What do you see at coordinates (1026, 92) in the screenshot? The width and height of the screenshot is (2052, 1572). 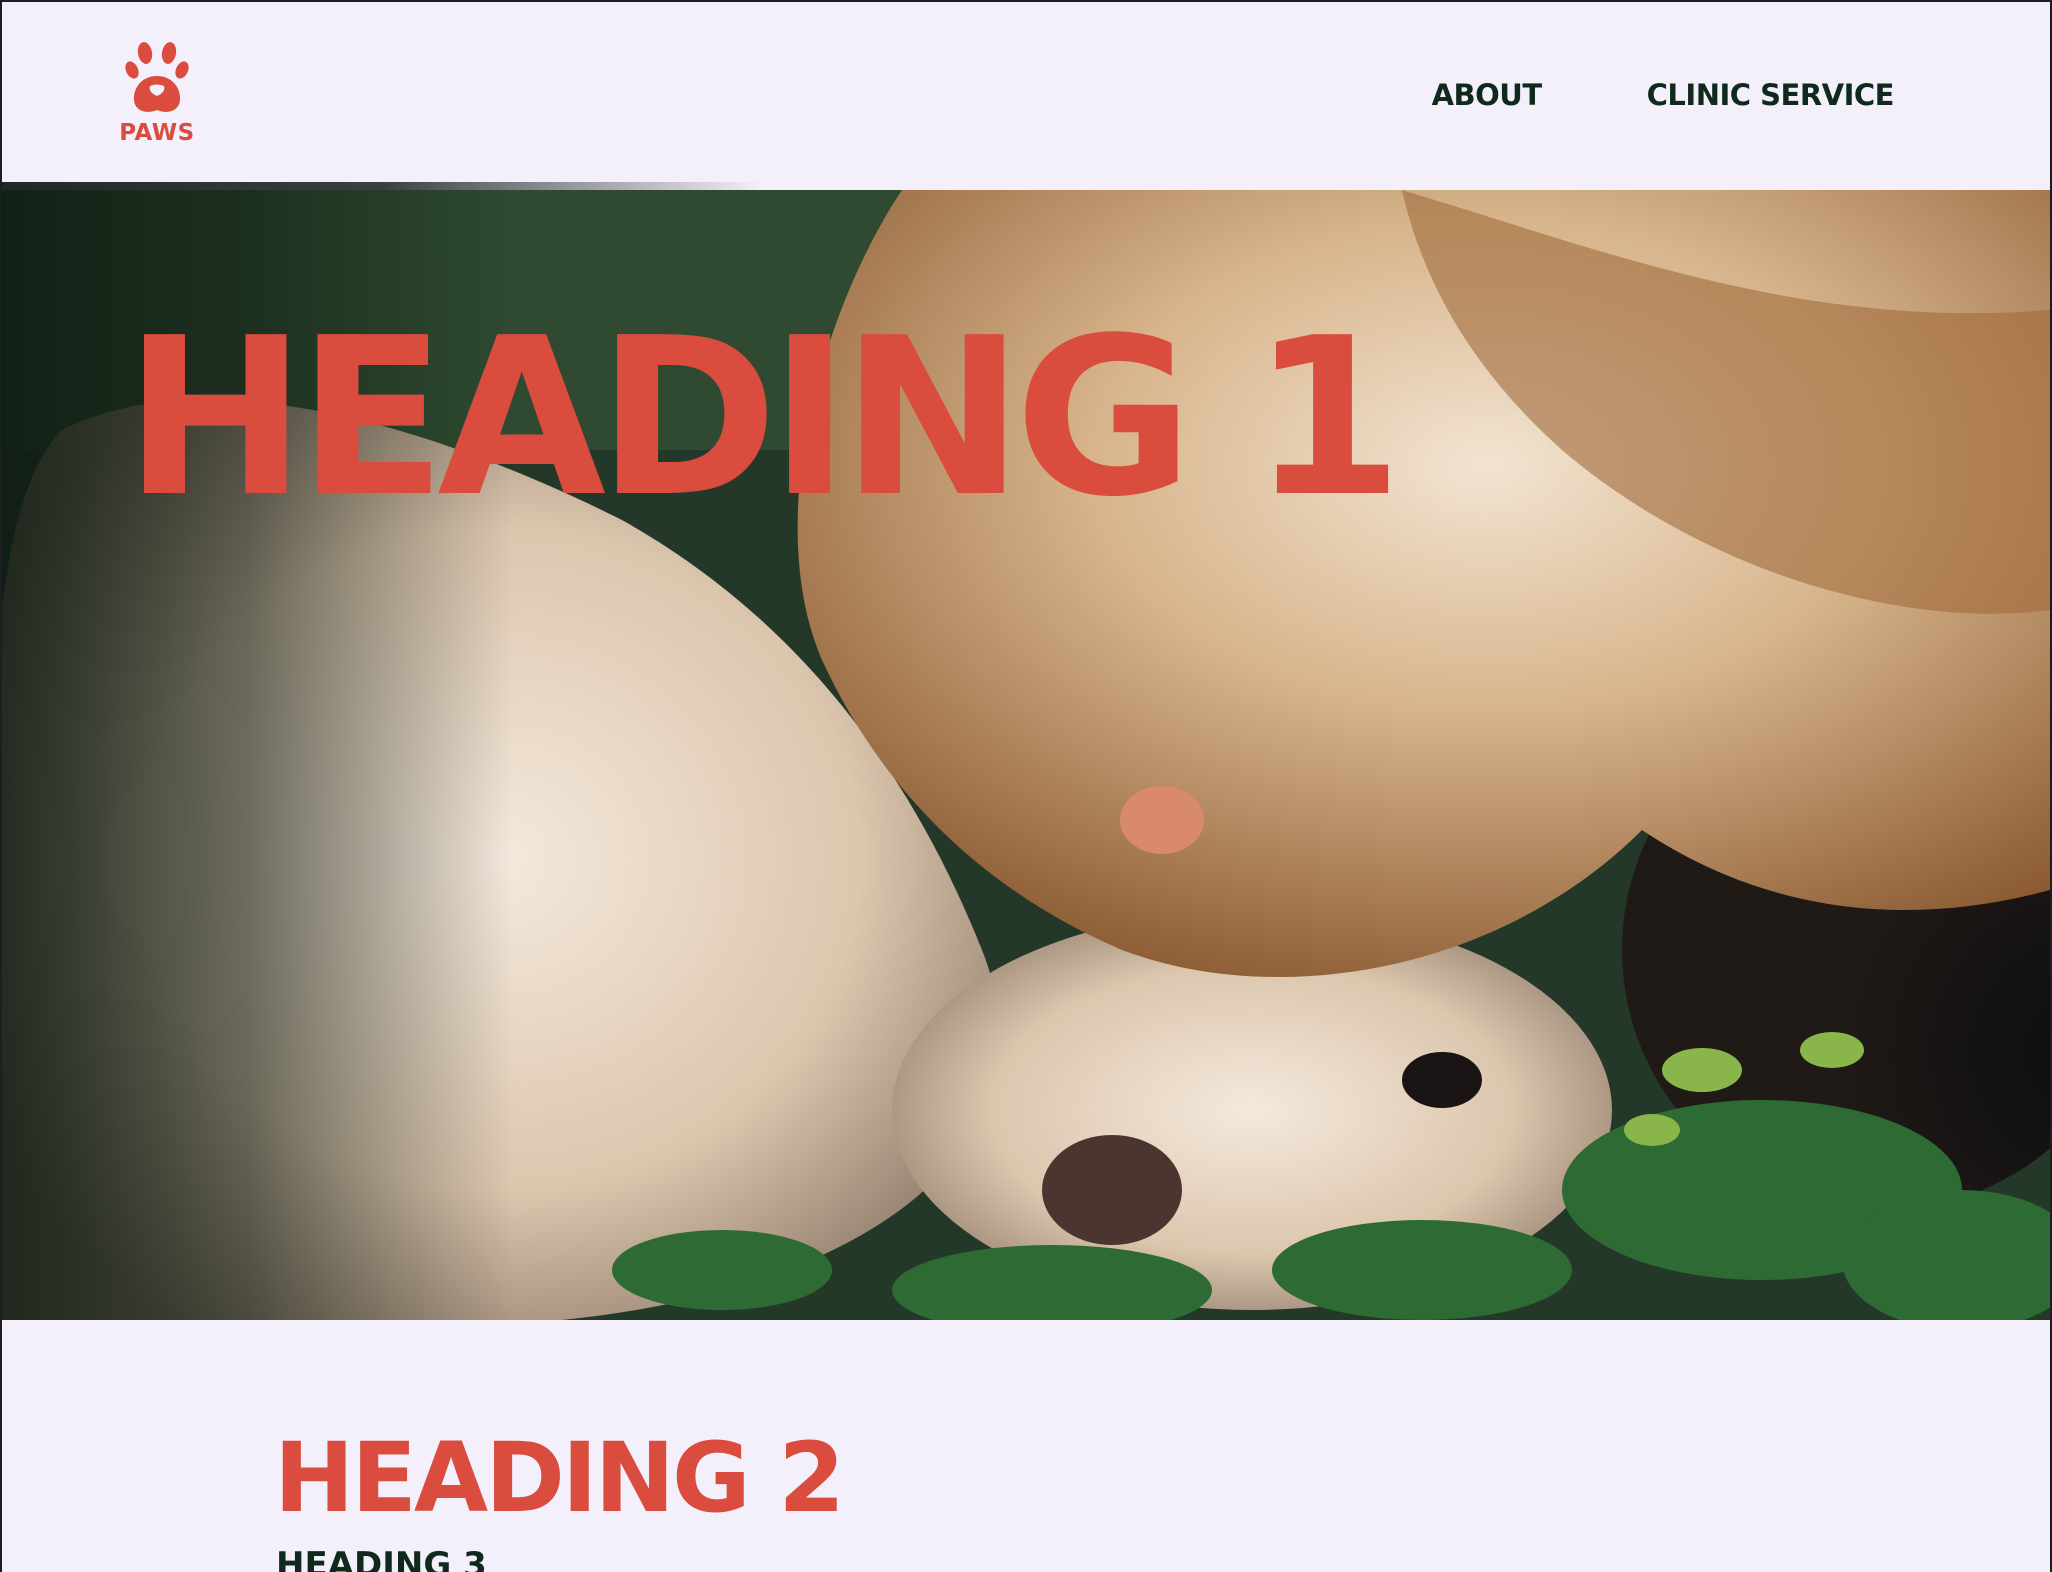 I see `site-header: PAWS ABOUT CLINIC SERVICE` at bounding box center [1026, 92].